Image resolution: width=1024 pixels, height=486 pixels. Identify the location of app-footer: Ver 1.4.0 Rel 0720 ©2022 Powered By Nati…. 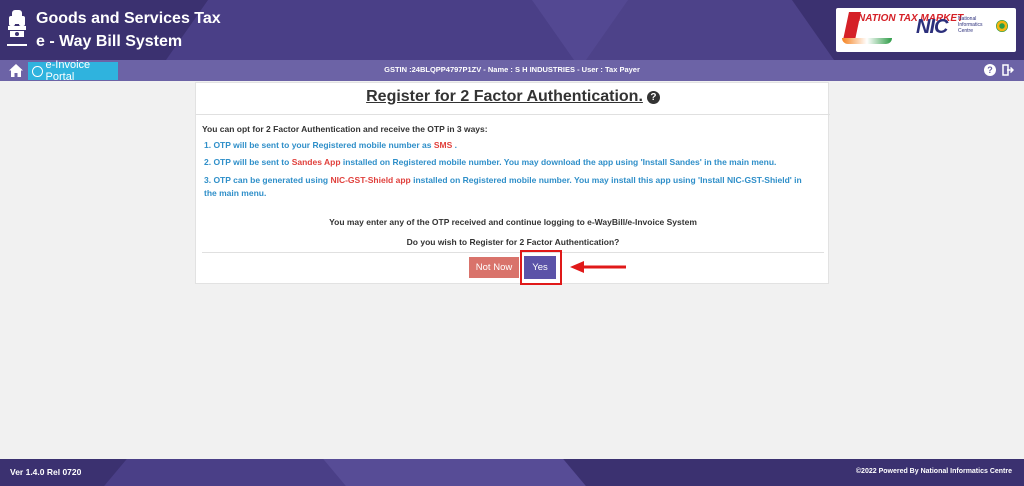
(512, 472).